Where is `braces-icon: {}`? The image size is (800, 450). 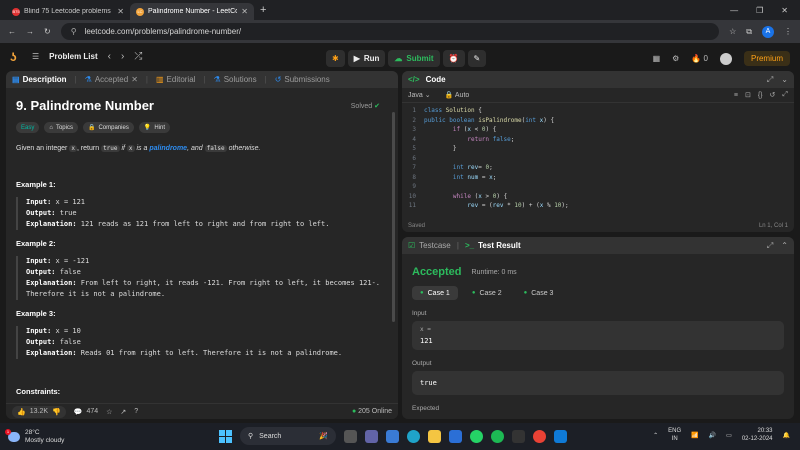 braces-icon: {} is located at coordinates (760, 95).